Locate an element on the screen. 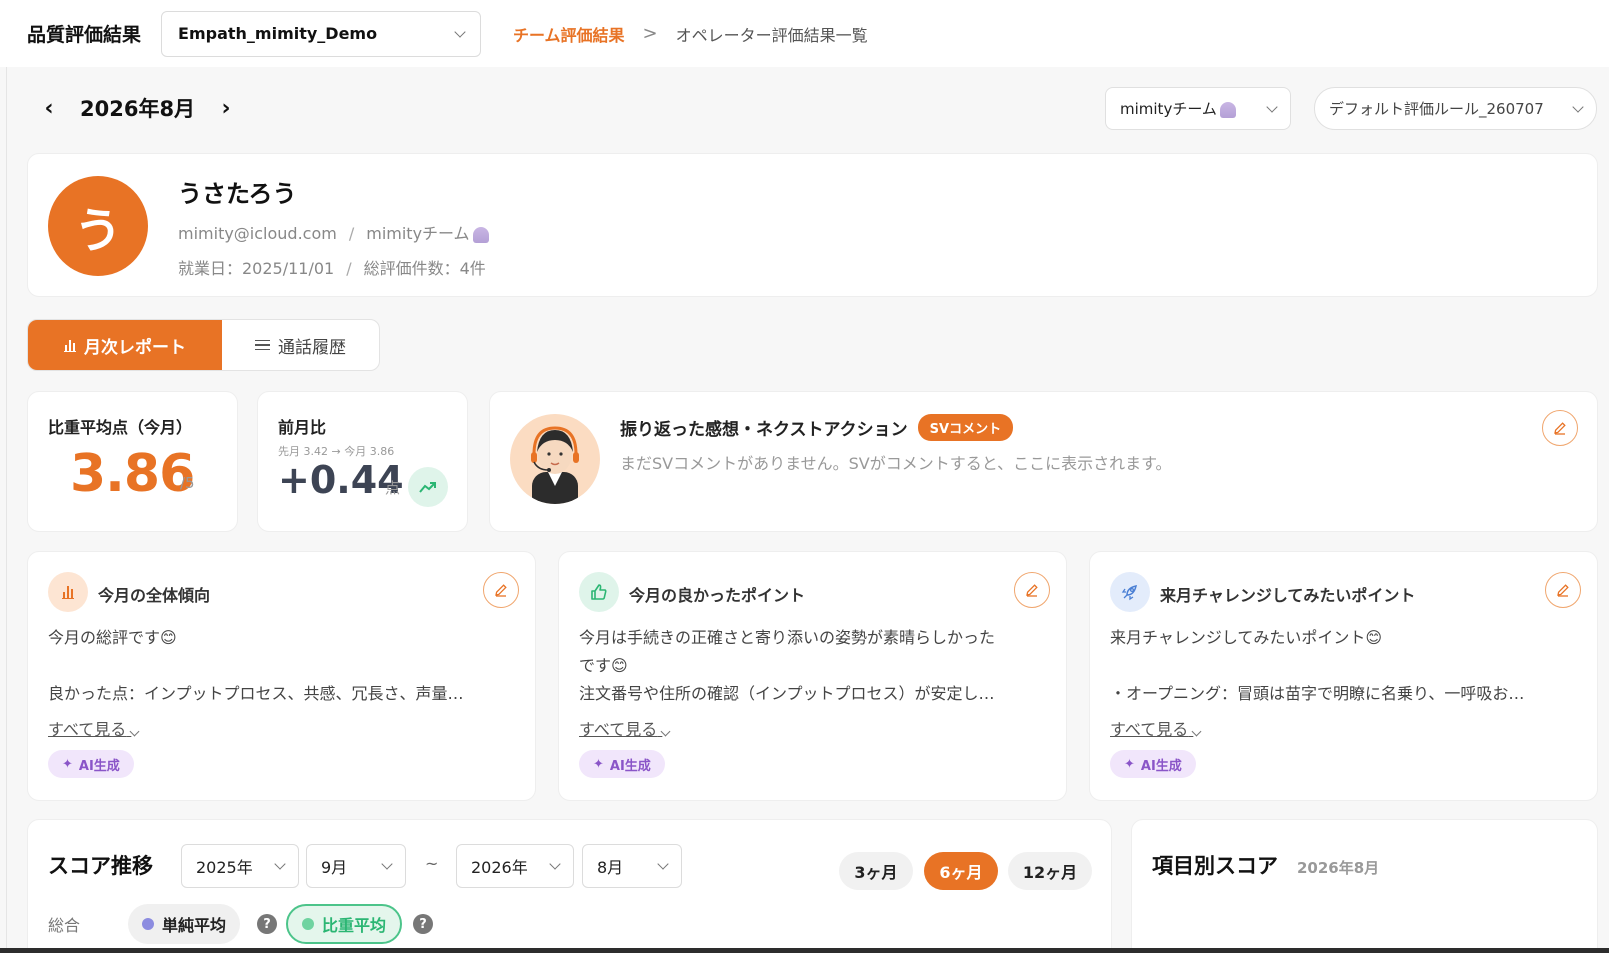  month-diff-unit: 点 is located at coordinates (393, 488).